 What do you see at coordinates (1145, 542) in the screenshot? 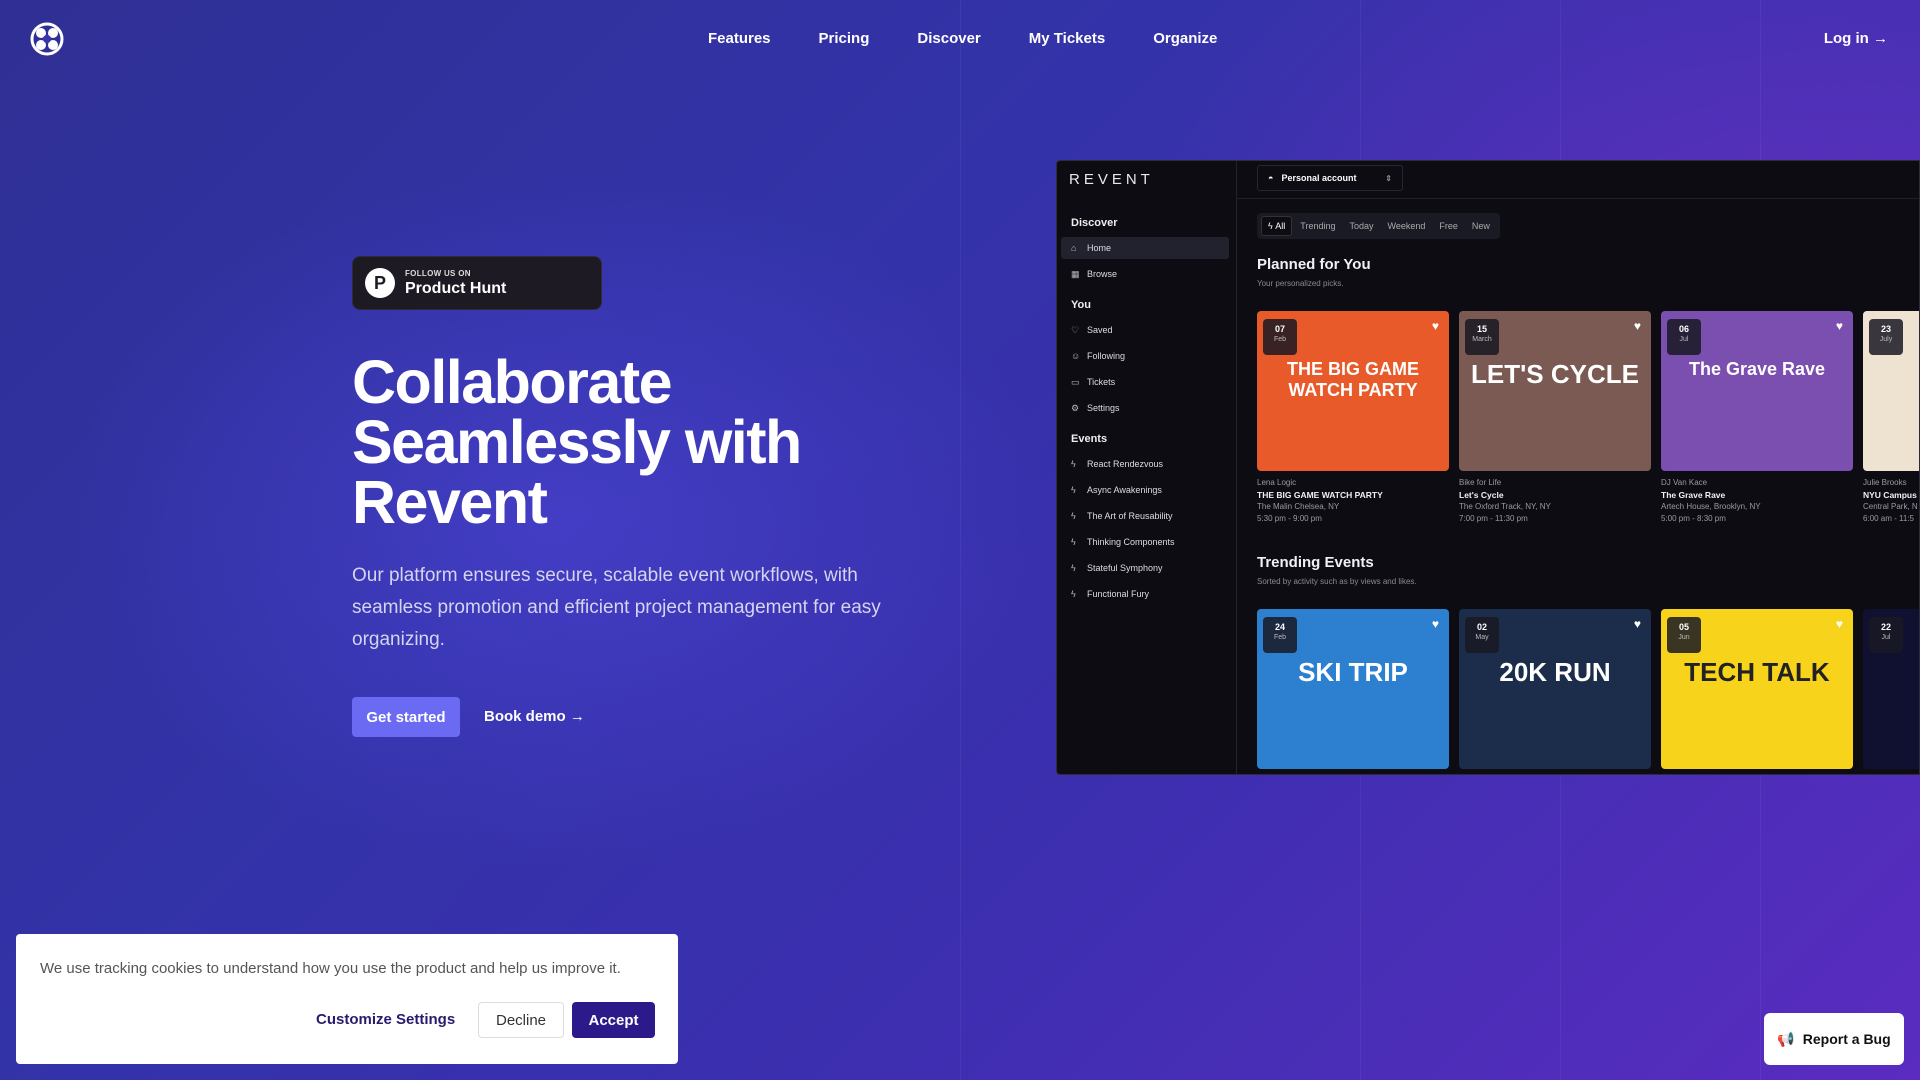
I see `sidebar-item-event: ϟ Thinking Components` at bounding box center [1145, 542].